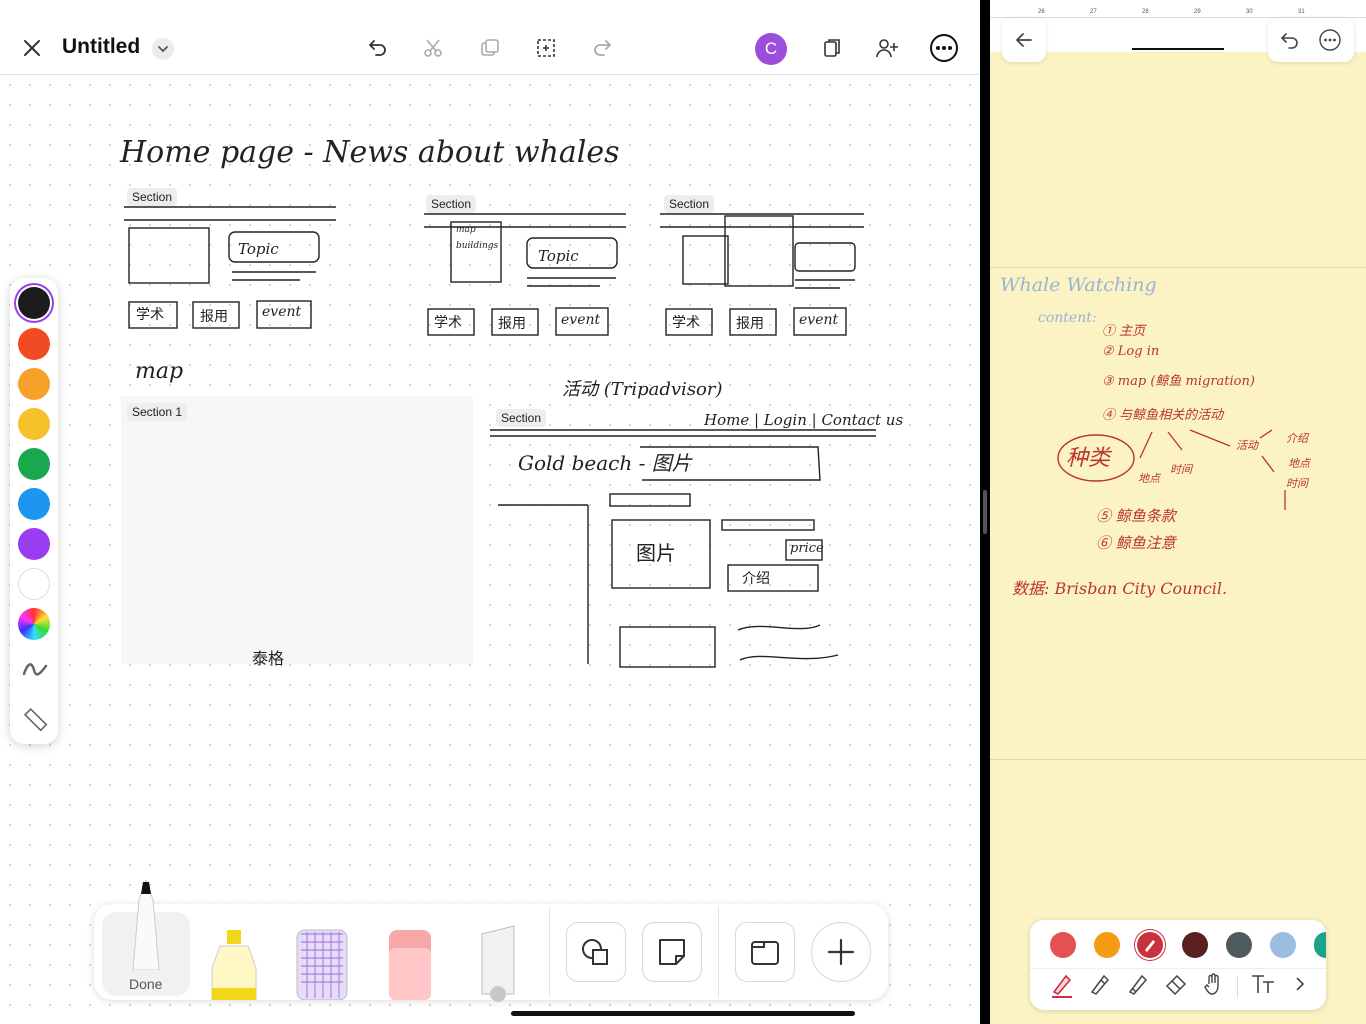 Image resolution: width=1366 pixels, height=1024 pixels. I want to click on ruler-number: 26, so click(1041, 12).